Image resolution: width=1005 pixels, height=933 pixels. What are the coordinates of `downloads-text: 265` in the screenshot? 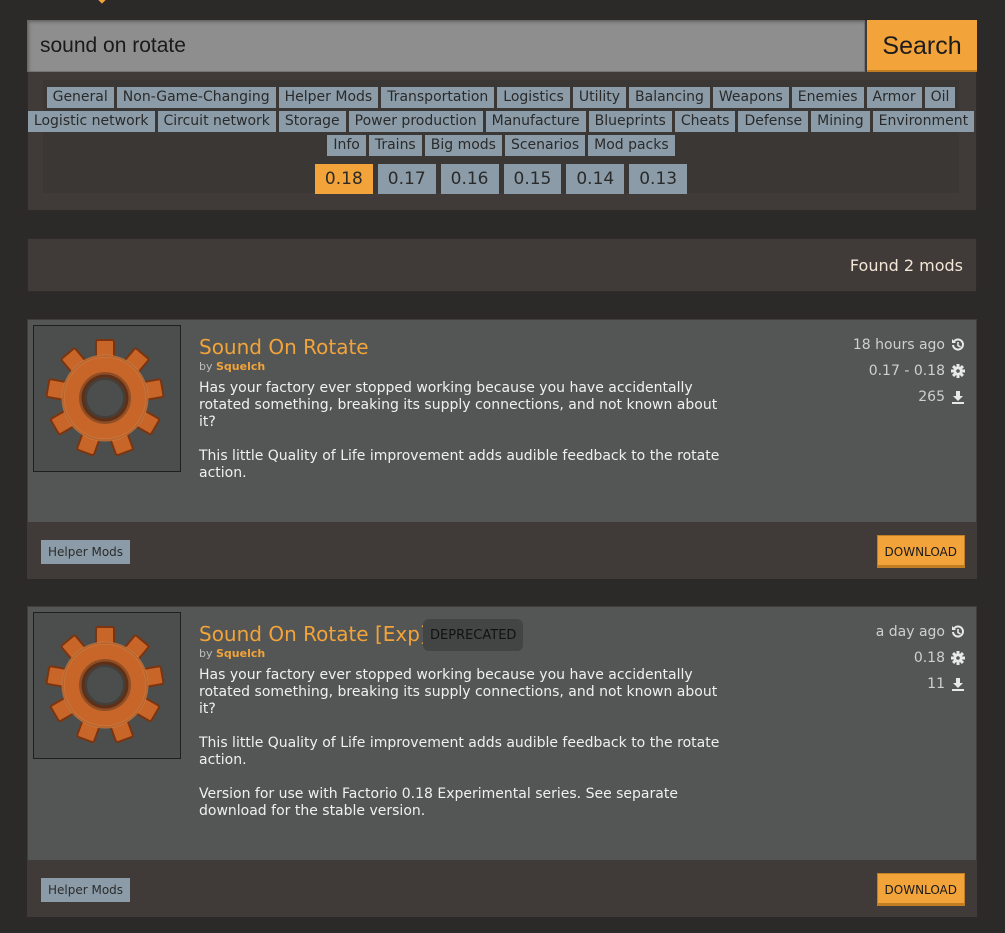 It's located at (931, 397).